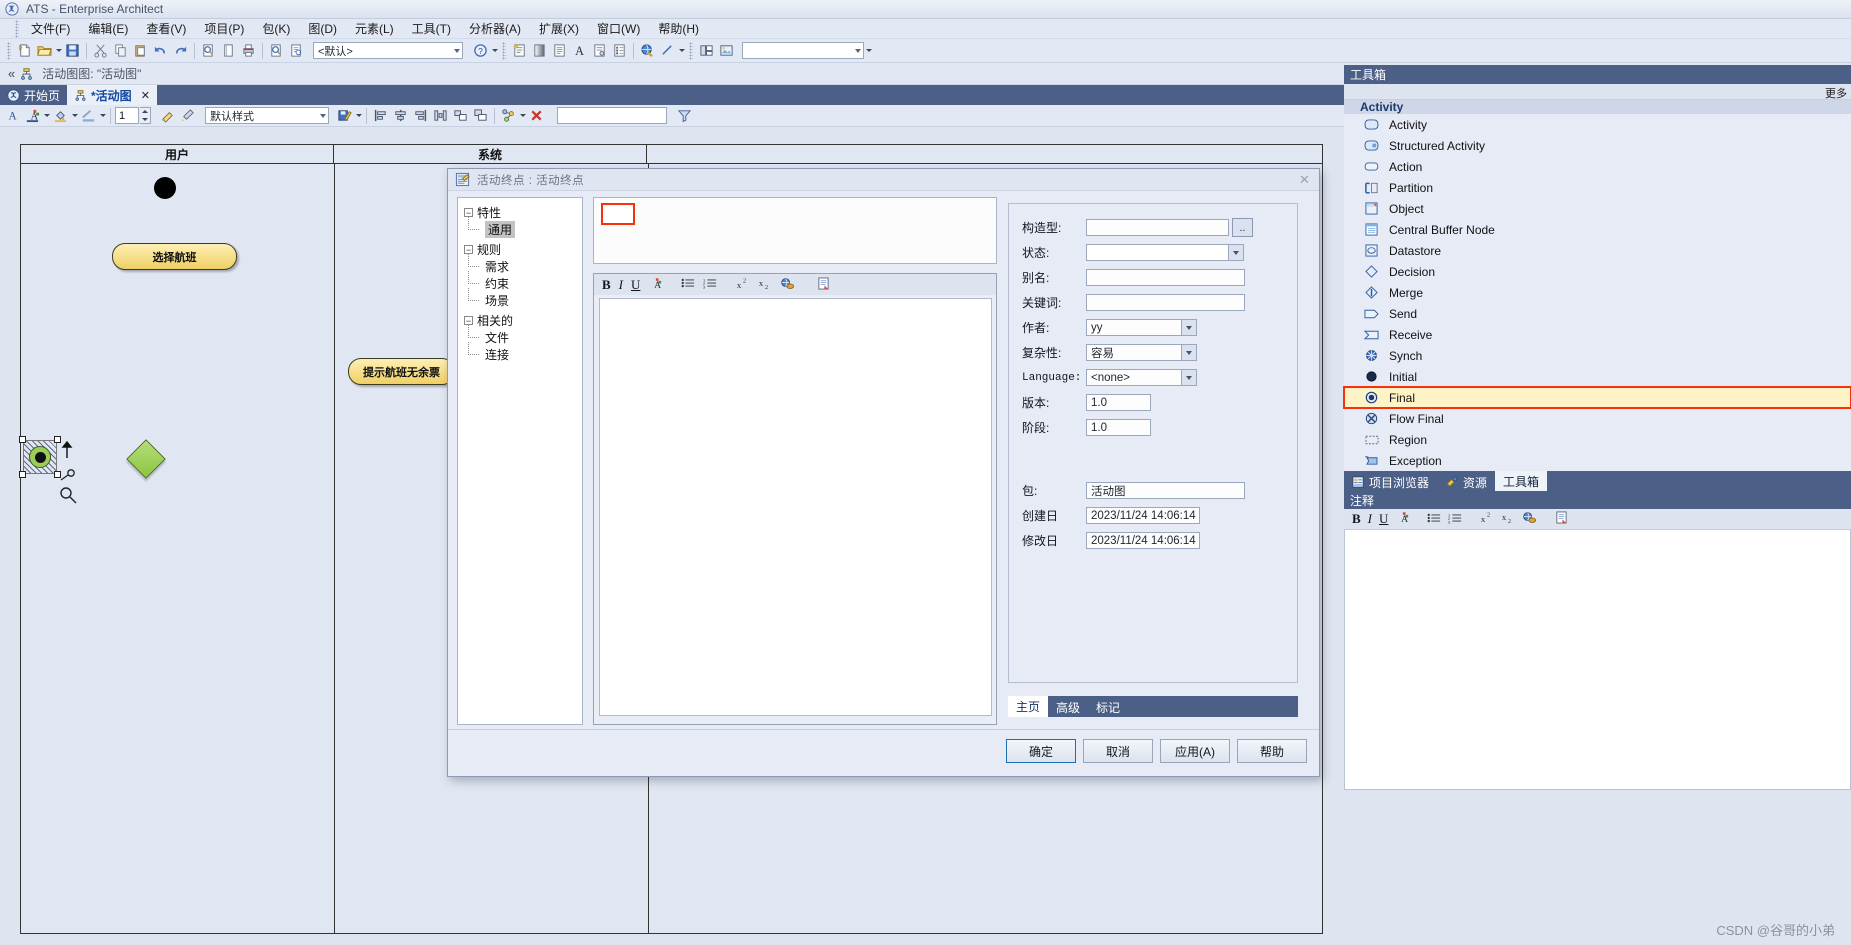  I want to click on new-file-icon, so click(24, 50).